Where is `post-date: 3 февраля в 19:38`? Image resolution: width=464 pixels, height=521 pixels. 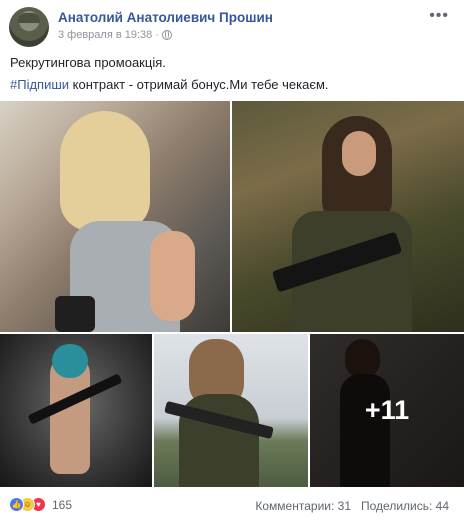
post-date: 3 февраля в 19:38 is located at coordinates (105, 35).